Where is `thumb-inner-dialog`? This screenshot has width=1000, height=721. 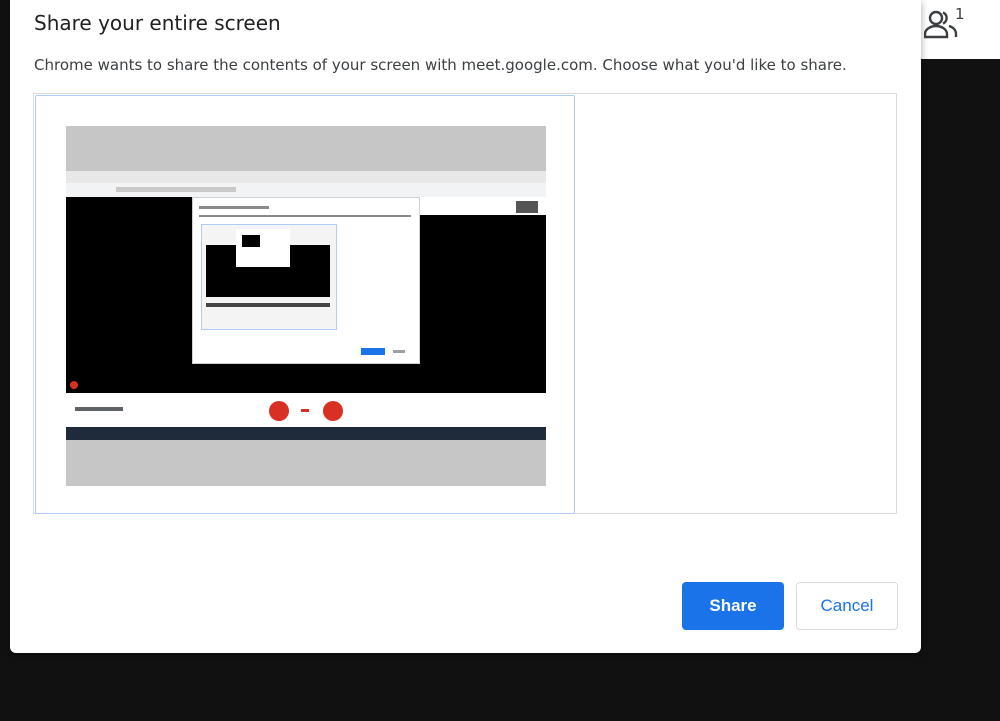
thumb-inner-dialog is located at coordinates (263, 248).